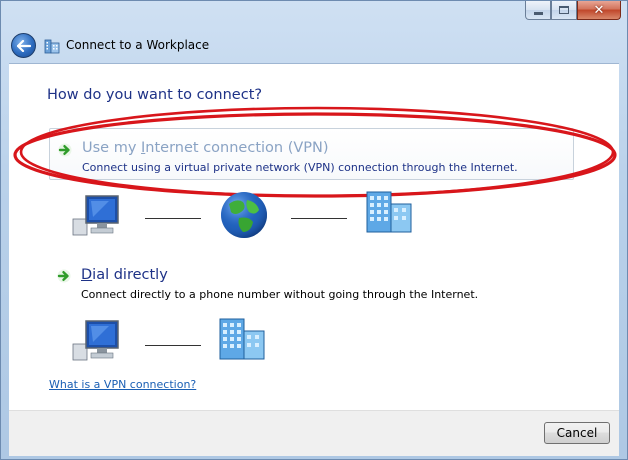 The height and width of the screenshot is (460, 628). I want to click on maximize-icon, so click(564, 10).